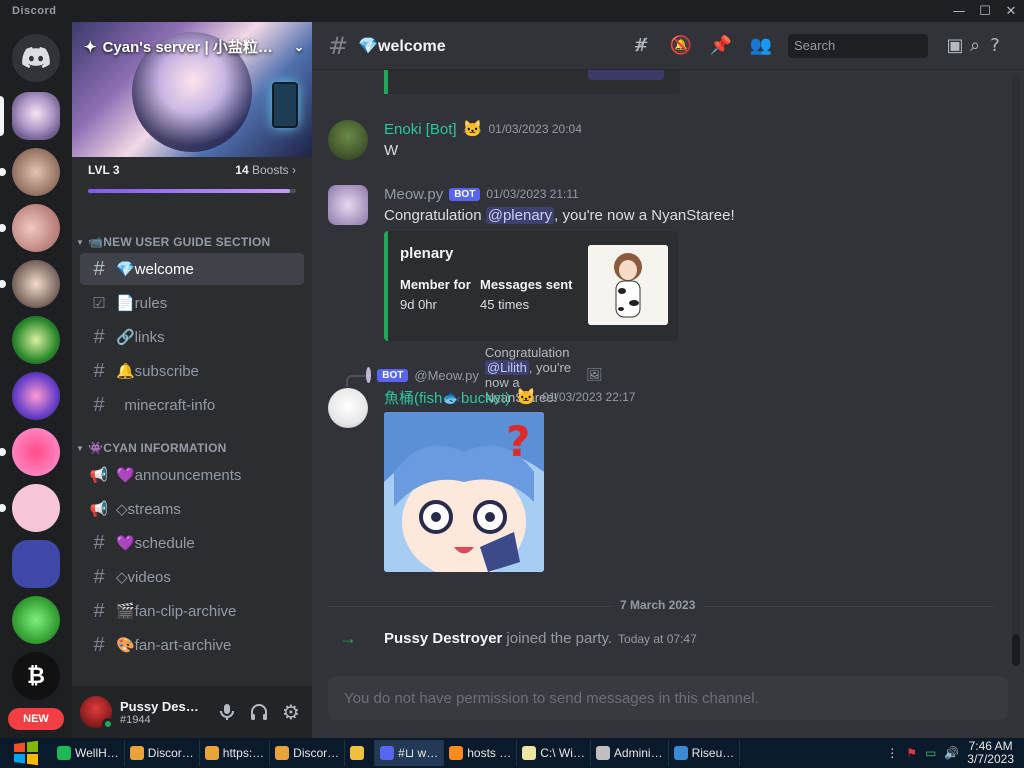 The image size is (1024, 768). What do you see at coordinates (520, 215) in the screenshot?
I see `user-mention: @plenary` at bounding box center [520, 215].